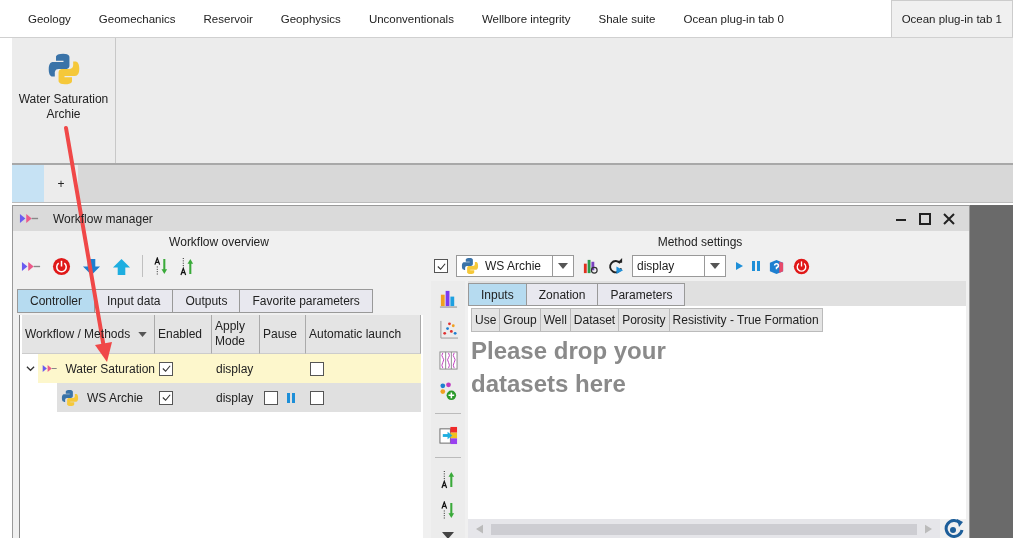  What do you see at coordinates (30, 368) in the screenshot?
I see `chevron-down-icon` at bounding box center [30, 368].